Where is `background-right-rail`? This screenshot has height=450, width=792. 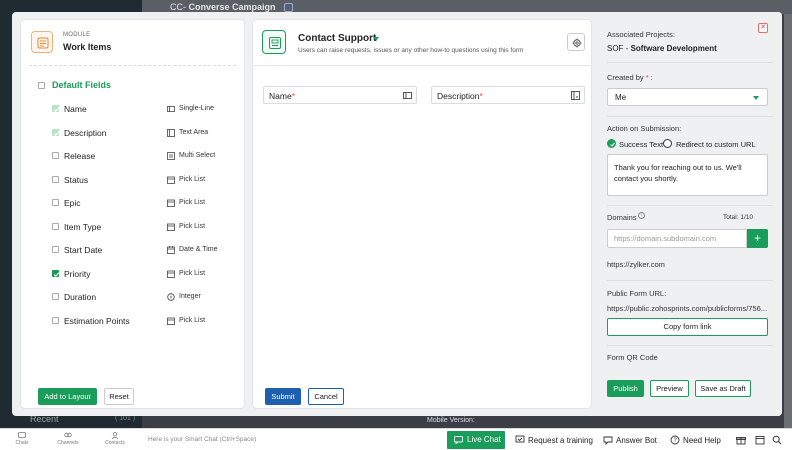 background-right-rail is located at coordinates (788, 221).